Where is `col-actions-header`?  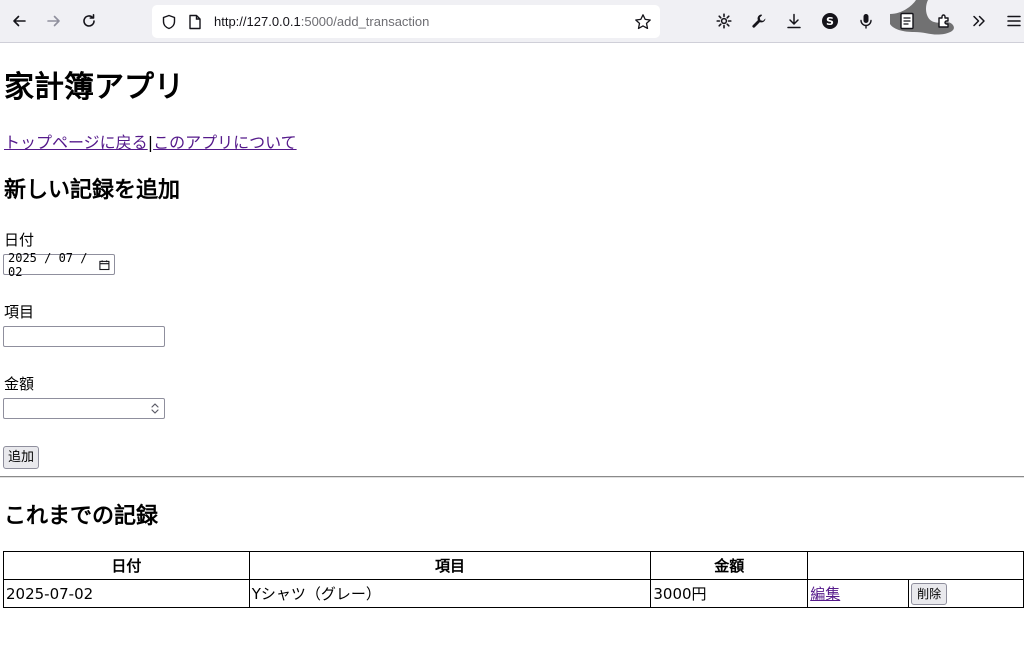
col-actions-header is located at coordinates (915, 565).